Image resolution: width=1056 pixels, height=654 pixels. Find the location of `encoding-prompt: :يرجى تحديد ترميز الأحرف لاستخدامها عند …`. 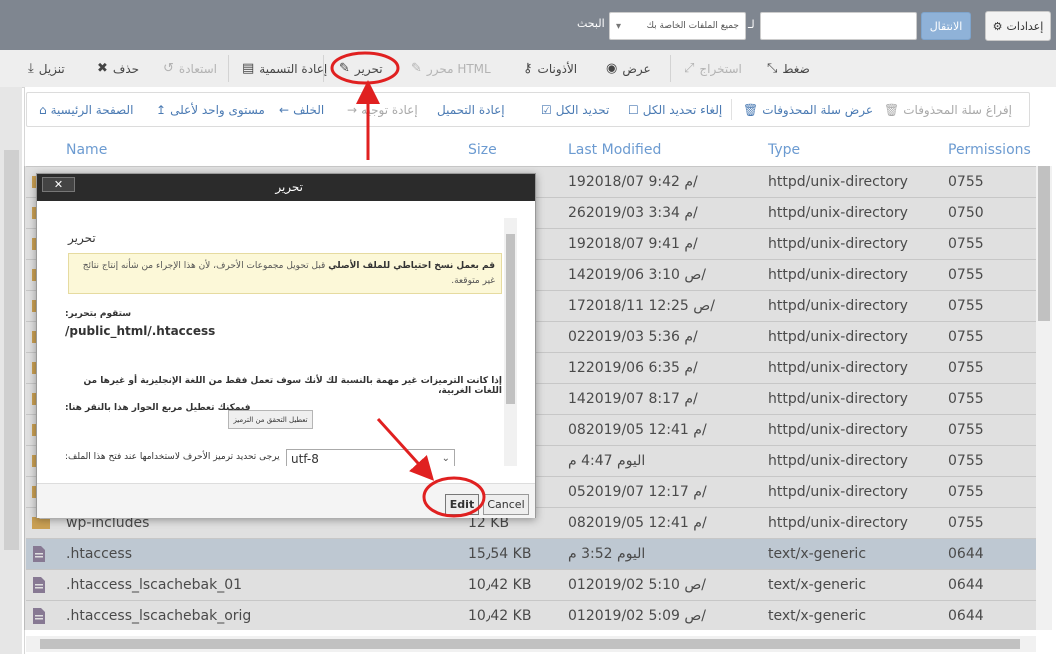

encoding-prompt: :يرجى تحديد ترميز الأحرف لاستخدامها عند … is located at coordinates (172, 457).